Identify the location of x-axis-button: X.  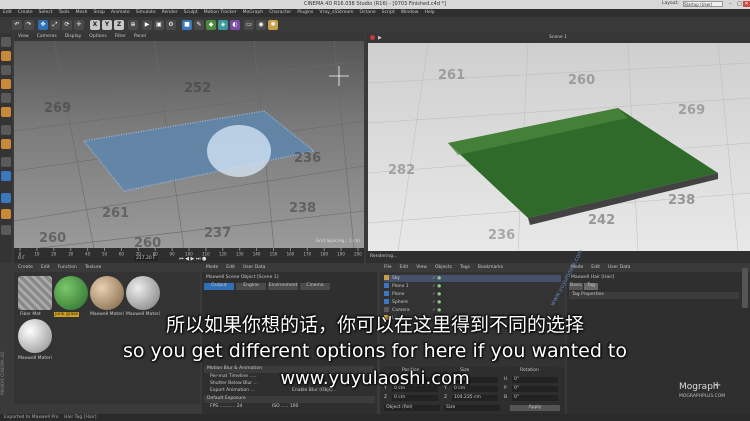
(95, 25).